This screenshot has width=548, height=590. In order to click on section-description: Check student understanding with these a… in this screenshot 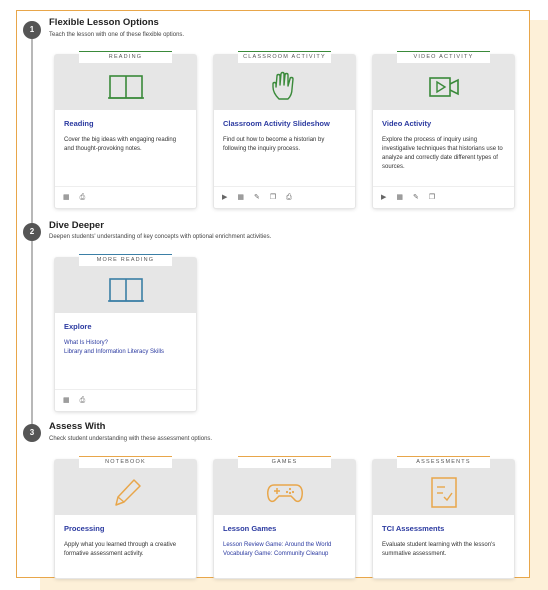, I will do `click(131, 439)`.